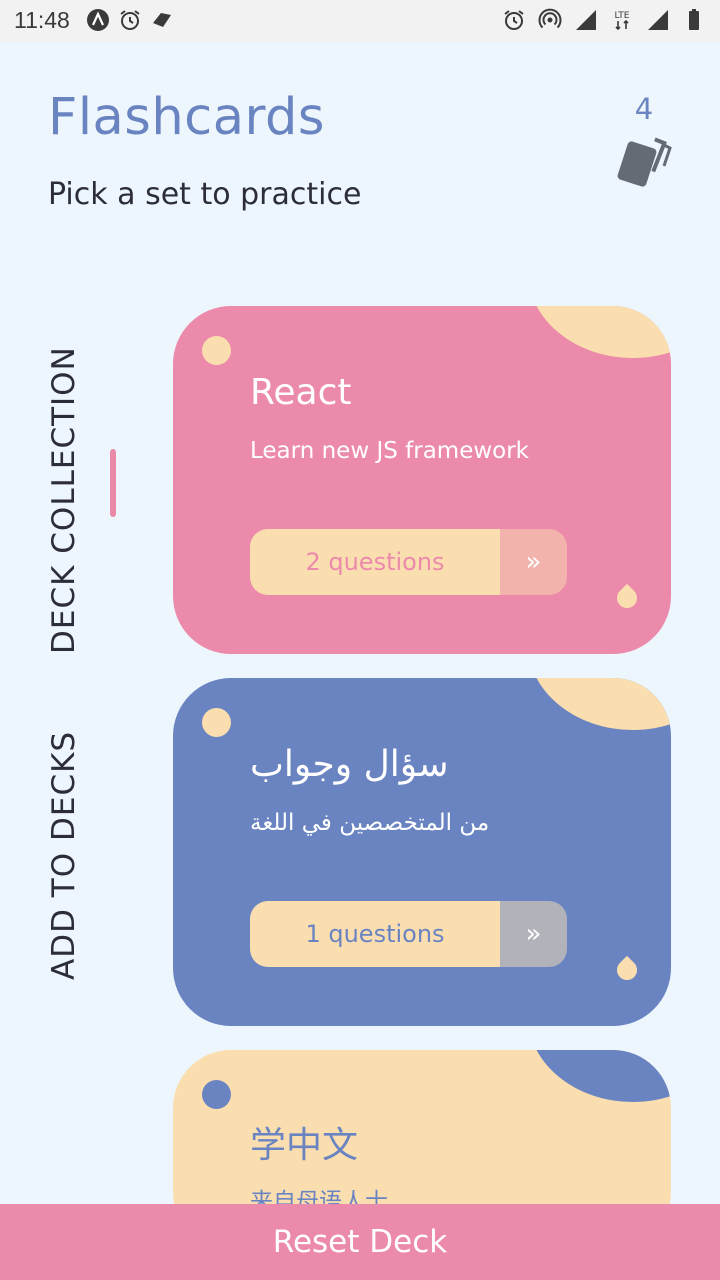  Describe the element at coordinates (205, 194) in the screenshot. I see `page-subtitle: Pick a set to practice` at that location.